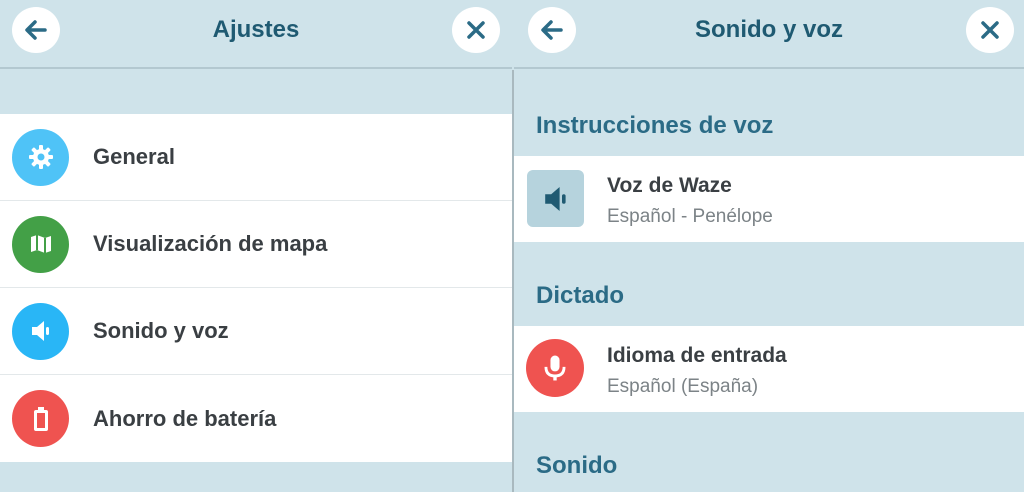  What do you see at coordinates (555, 368) in the screenshot?
I see `microphone-icon` at bounding box center [555, 368].